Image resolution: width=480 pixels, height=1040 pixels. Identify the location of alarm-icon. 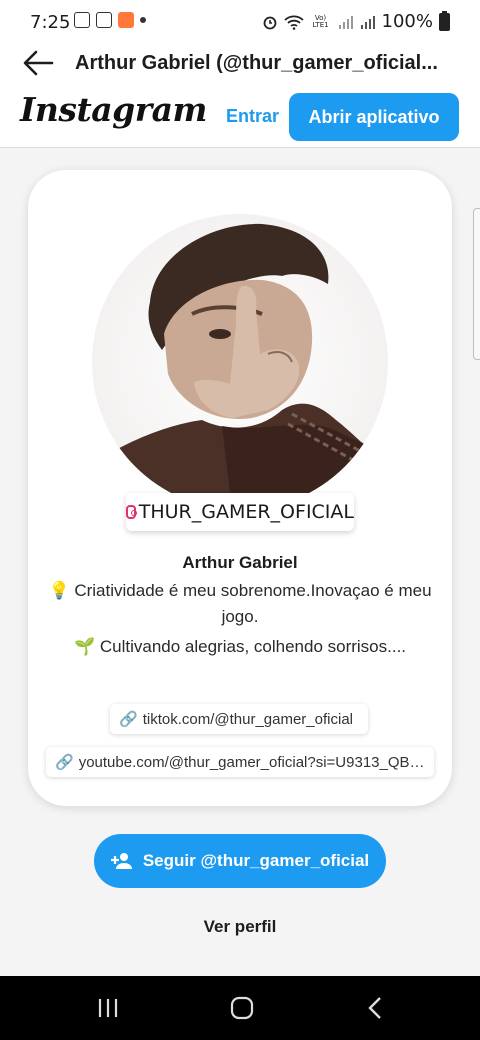
(269, 22).